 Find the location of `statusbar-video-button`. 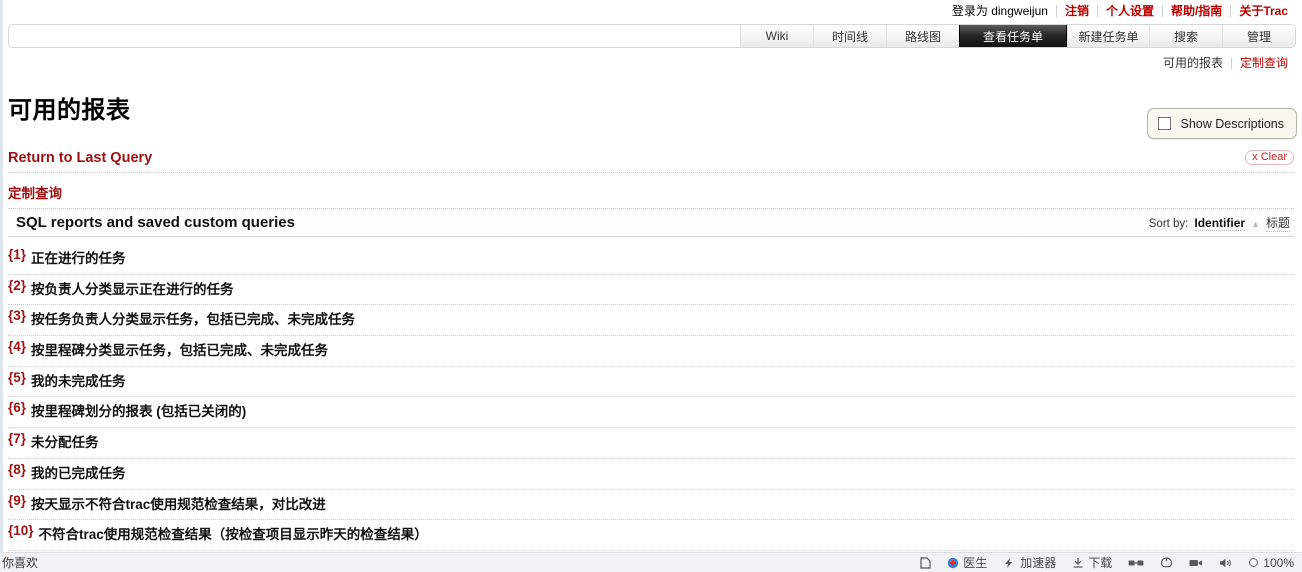

statusbar-video-button is located at coordinates (1196, 563).